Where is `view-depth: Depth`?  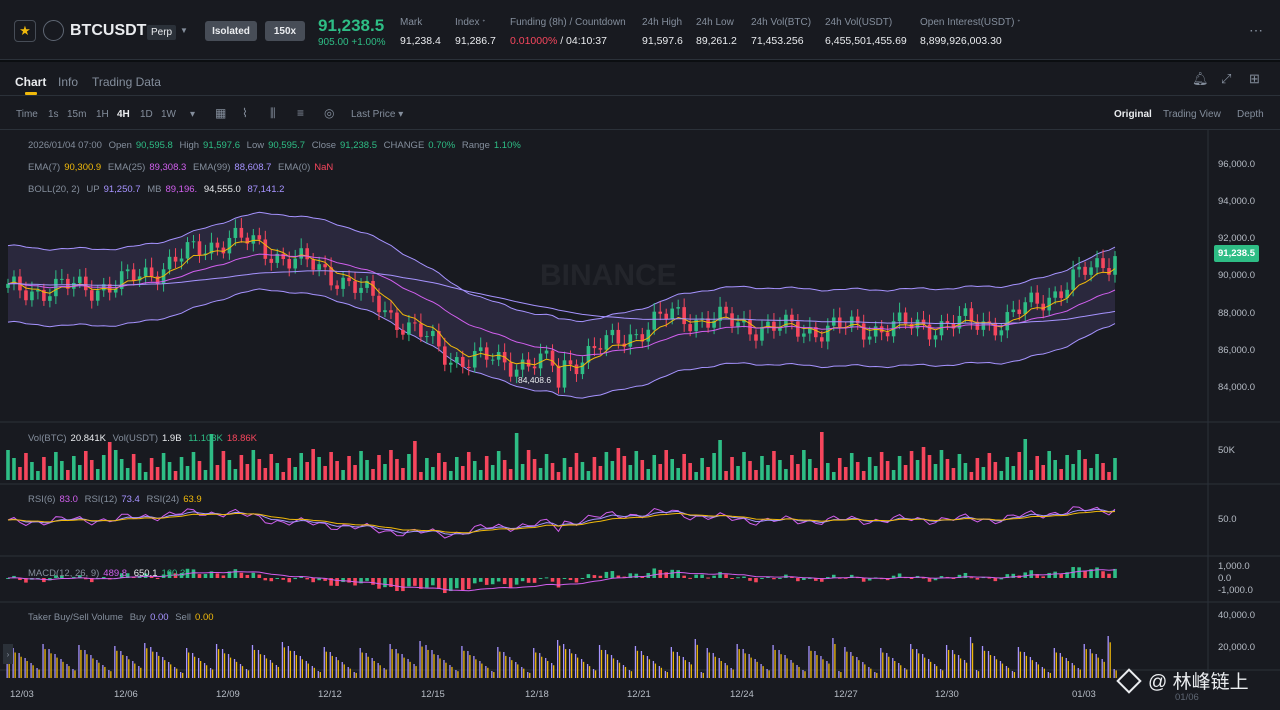 view-depth: Depth is located at coordinates (1250, 114).